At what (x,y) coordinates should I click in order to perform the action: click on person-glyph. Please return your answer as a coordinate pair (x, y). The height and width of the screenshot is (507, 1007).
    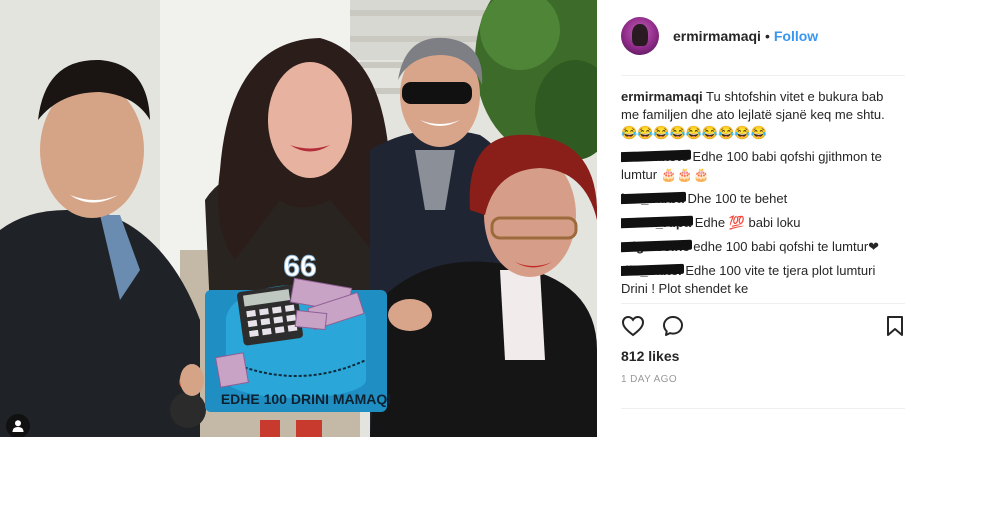
    Looking at the image, I should click on (18, 426).